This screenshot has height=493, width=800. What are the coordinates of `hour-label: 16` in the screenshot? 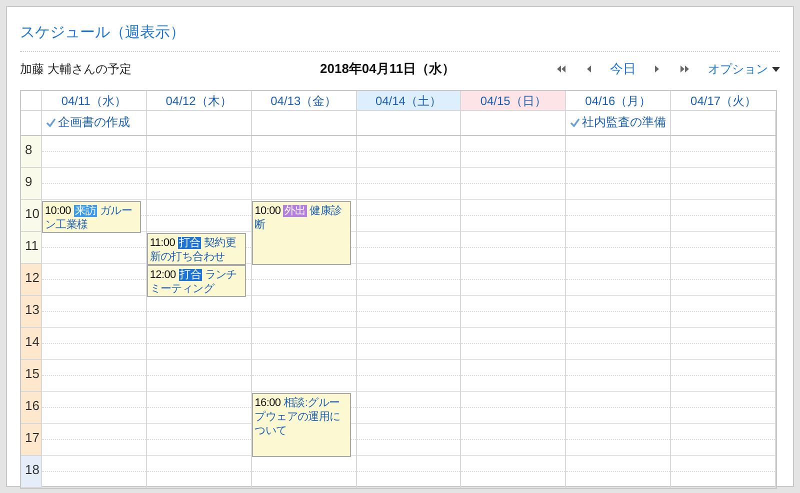 It's located at (31, 408).